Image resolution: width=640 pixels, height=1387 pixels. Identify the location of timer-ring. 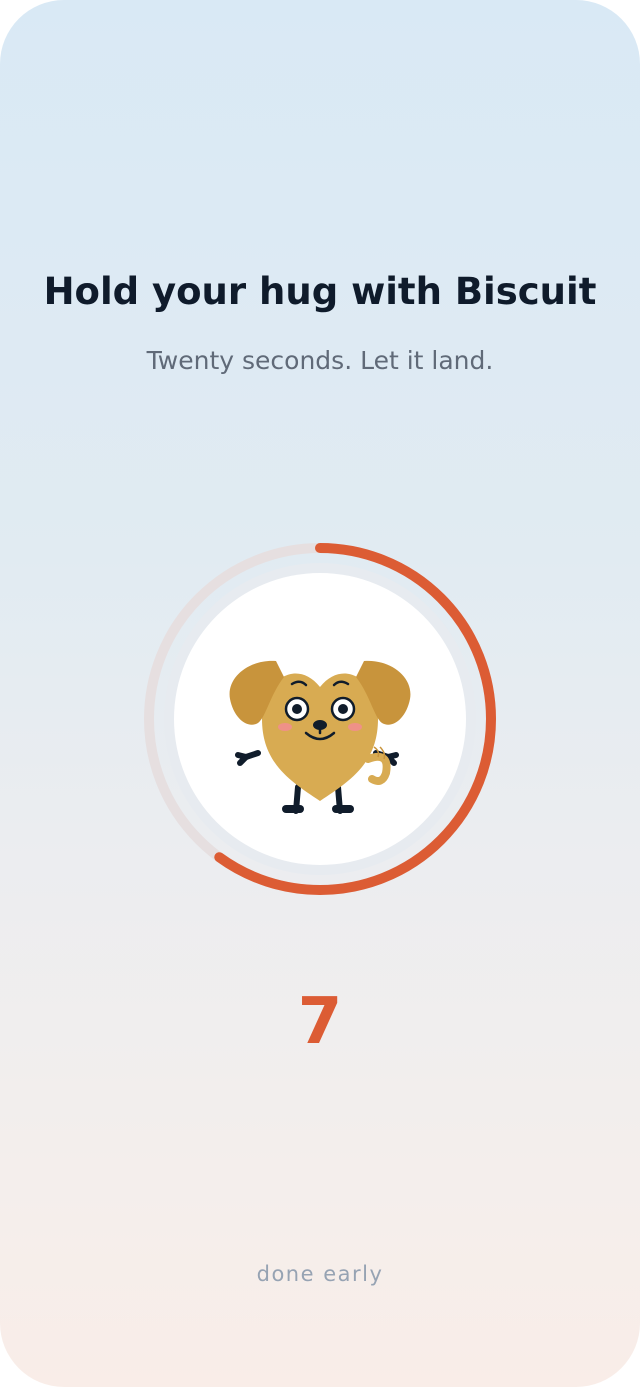
(320, 719).